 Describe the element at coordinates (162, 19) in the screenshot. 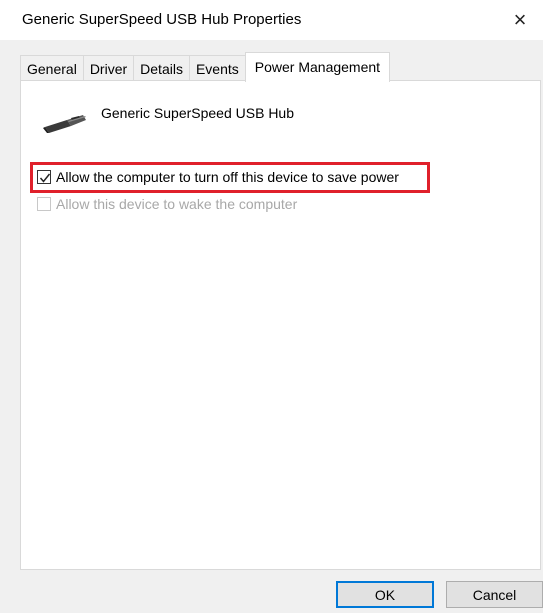

I see `window-title: Generic SuperSpeed USB Hub Properties` at that location.